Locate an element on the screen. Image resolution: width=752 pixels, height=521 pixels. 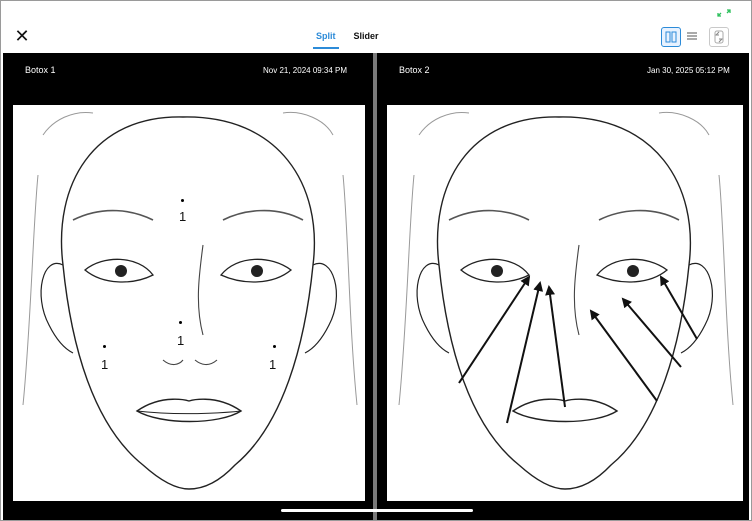
left-panel-title: Botox 1 is located at coordinates (40, 70).